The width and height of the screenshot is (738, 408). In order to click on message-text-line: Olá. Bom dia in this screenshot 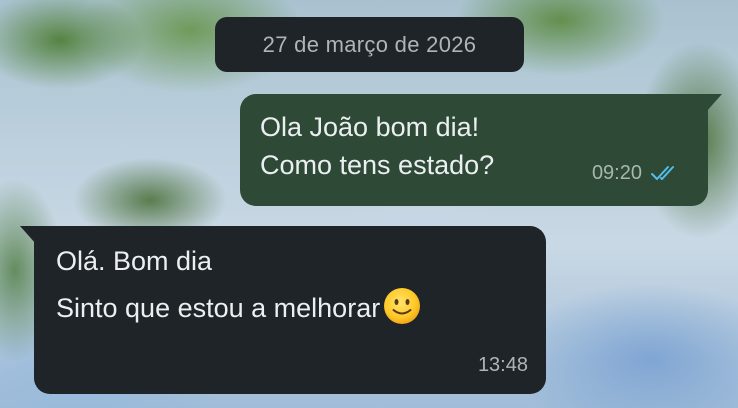, I will do `click(134, 261)`.